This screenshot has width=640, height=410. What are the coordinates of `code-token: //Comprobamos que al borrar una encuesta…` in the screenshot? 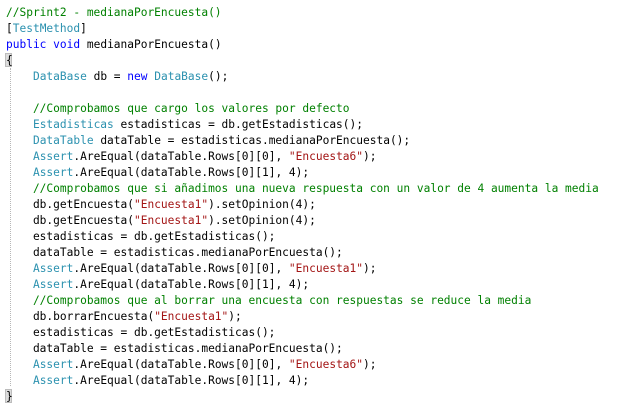 It's located at (269, 300).